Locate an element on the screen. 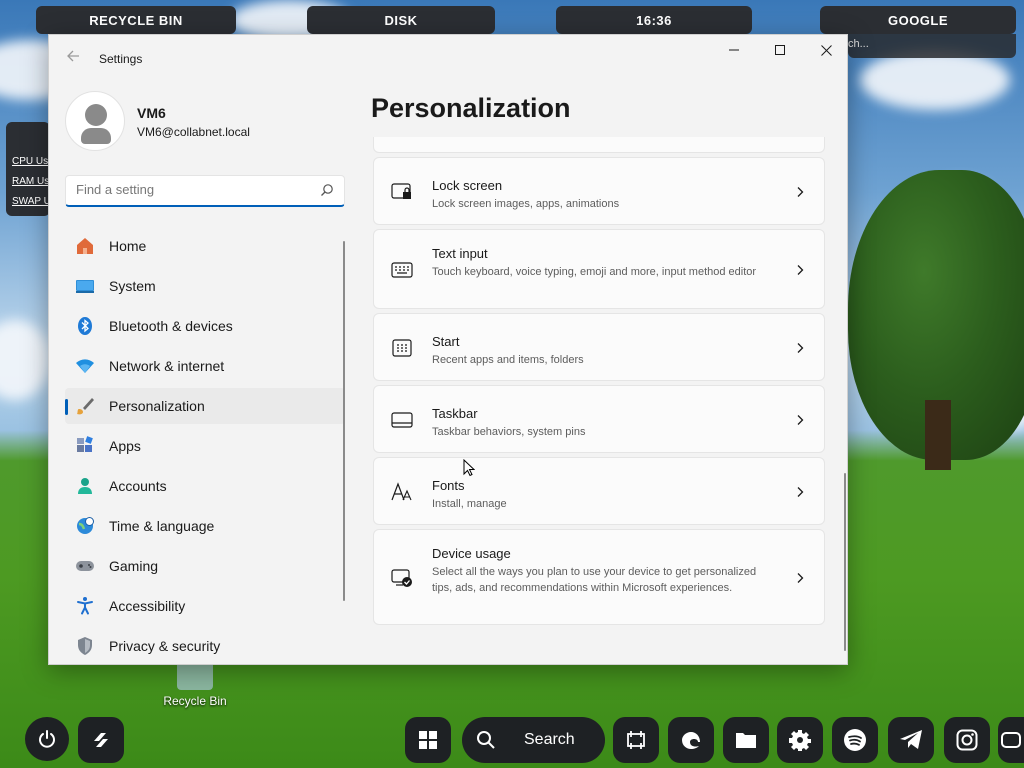 Image resolution: width=1024 pixels, height=768 pixels. youtube-button is located at coordinates (1011, 740).